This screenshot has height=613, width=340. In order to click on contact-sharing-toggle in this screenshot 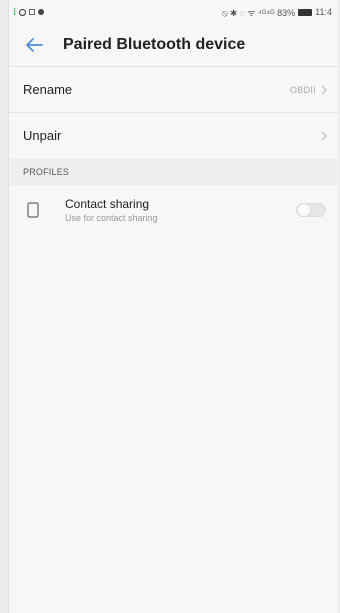, I will do `click(311, 210)`.